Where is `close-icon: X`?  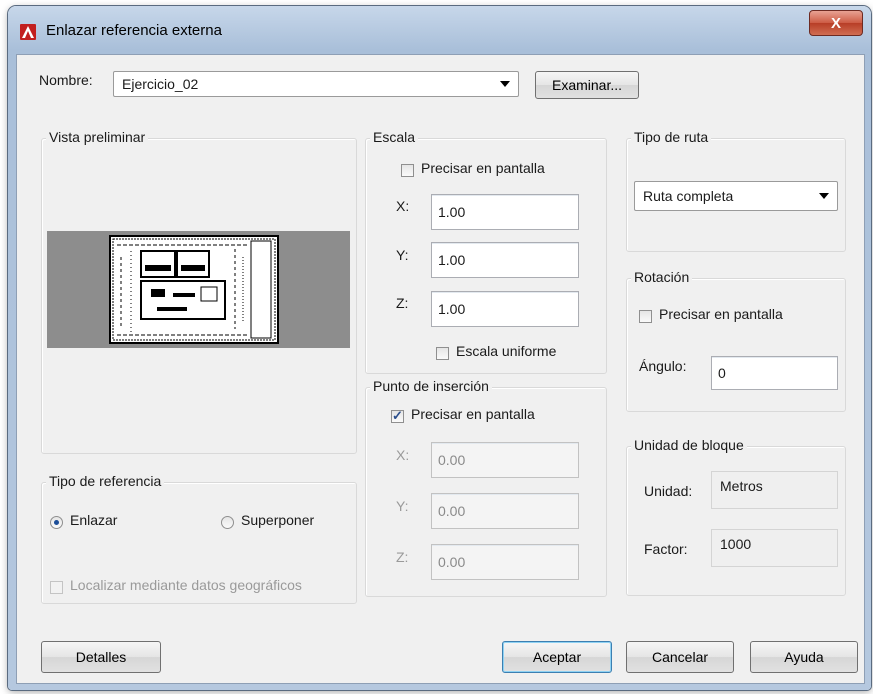
close-icon: X is located at coordinates (835, 23).